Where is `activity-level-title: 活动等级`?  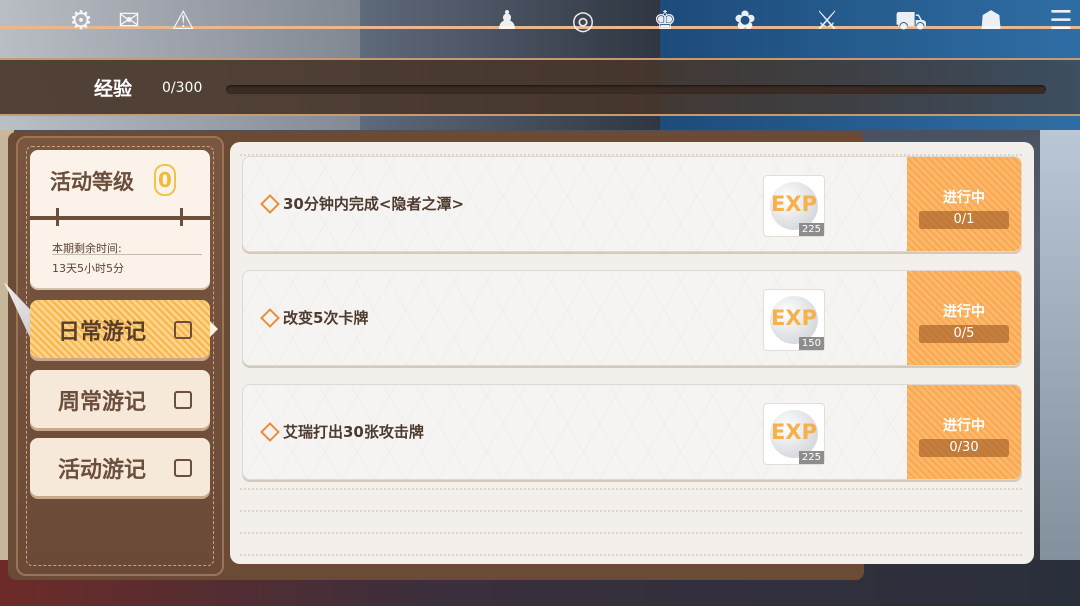 activity-level-title: 活动等级 is located at coordinates (92, 182).